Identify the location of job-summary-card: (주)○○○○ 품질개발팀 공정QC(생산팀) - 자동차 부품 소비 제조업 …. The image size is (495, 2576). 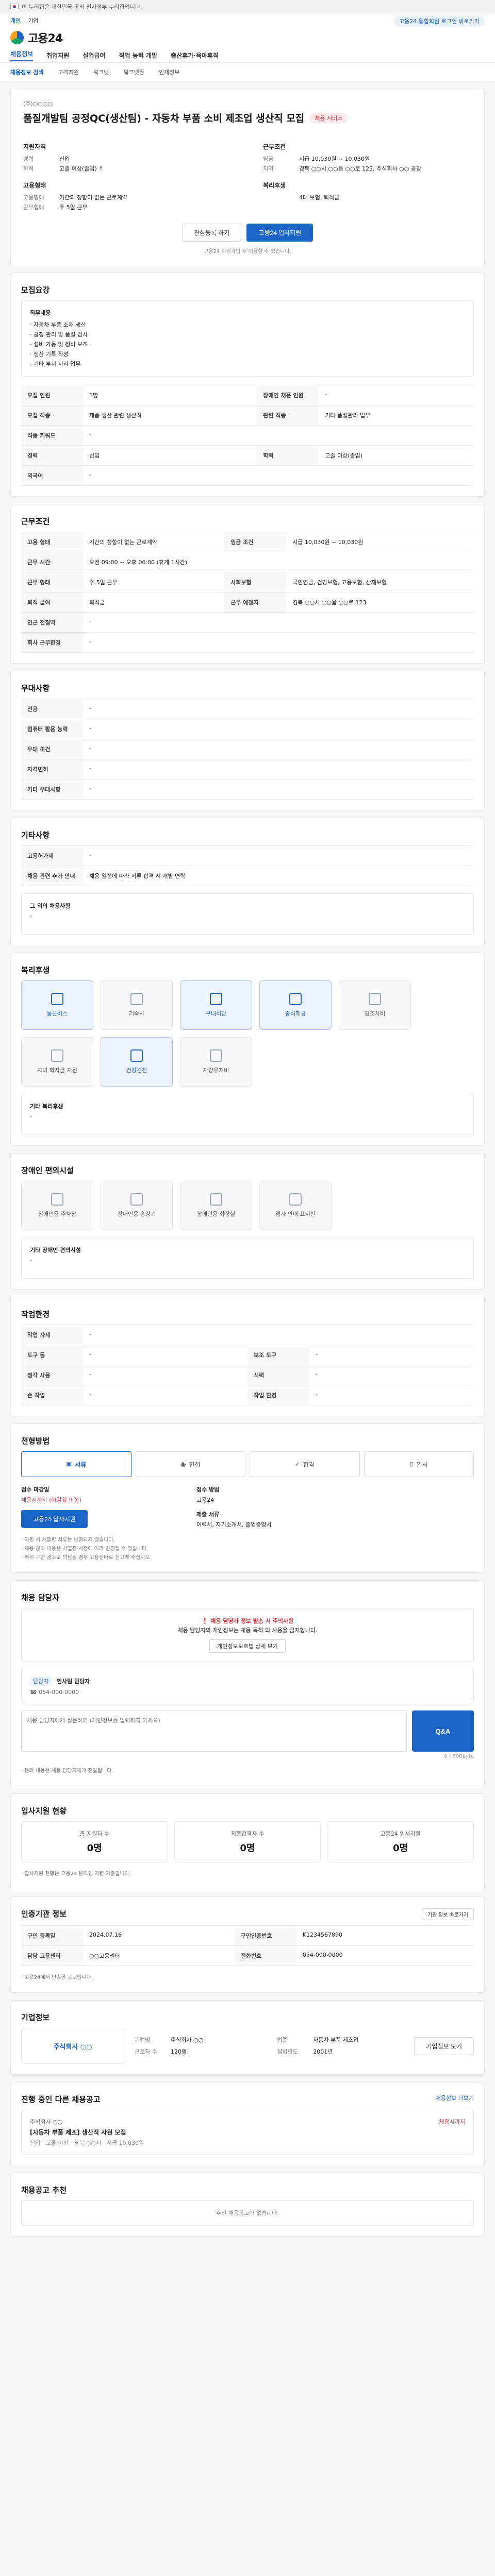
(247, 177).